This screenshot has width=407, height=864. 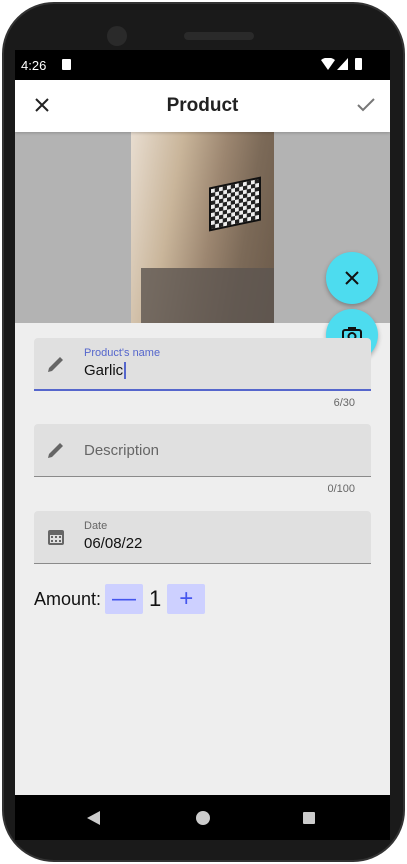 I want to click on recents-icon, so click(x=309, y=818).